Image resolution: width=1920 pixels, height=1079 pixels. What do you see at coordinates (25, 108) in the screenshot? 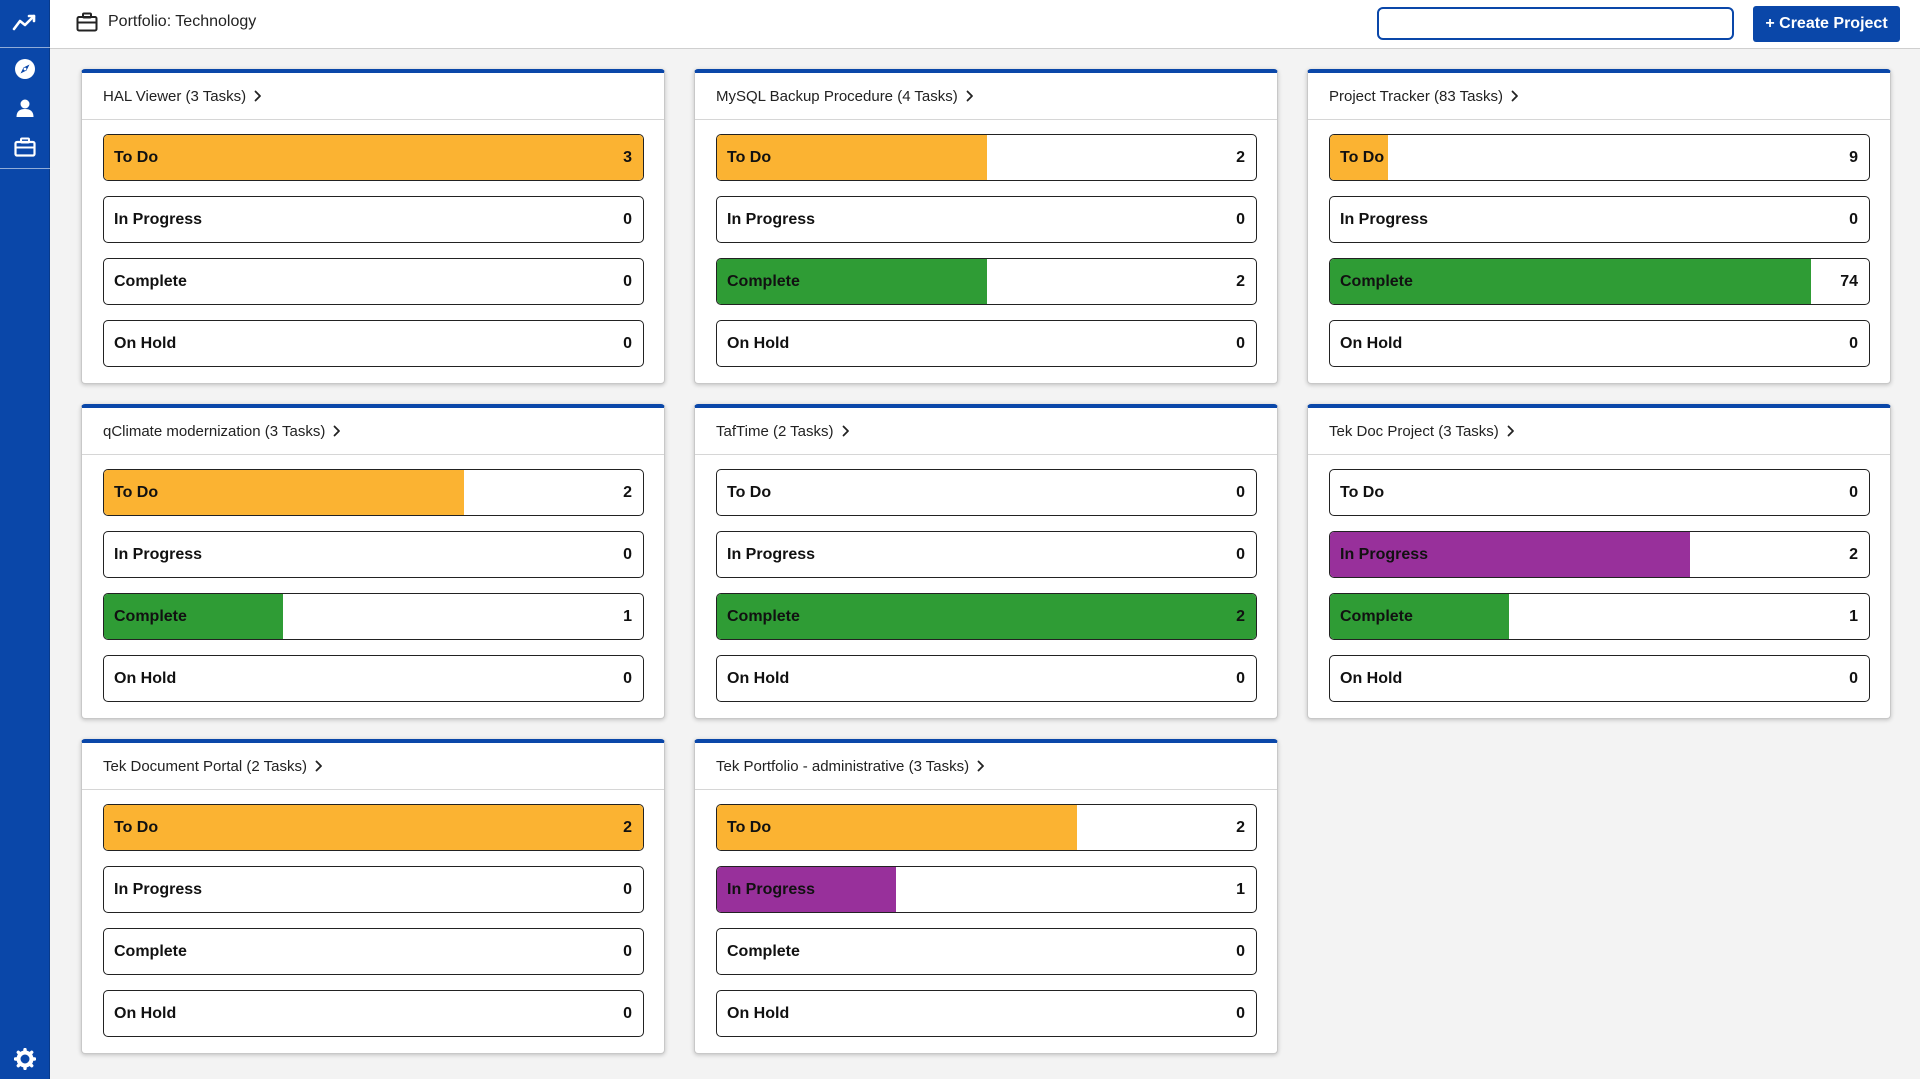
I see `user-icon` at bounding box center [25, 108].